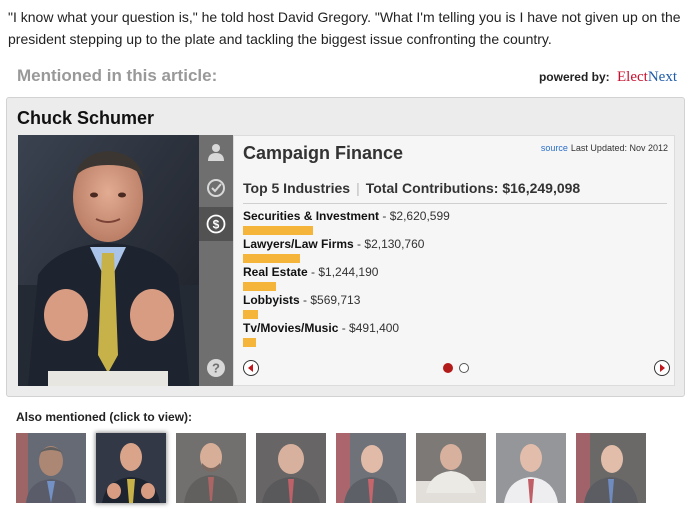  What do you see at coordinates (251, 368) in the screenshot?
I see `prev-arrow-icon` at bounding box center [251, 368].